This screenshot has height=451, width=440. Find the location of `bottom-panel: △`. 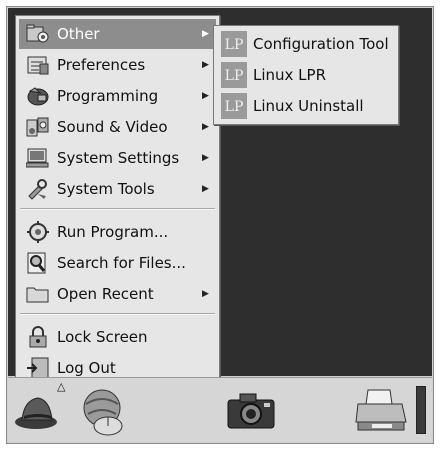

bottom-panel: △ is located at coordinates (220, 409).